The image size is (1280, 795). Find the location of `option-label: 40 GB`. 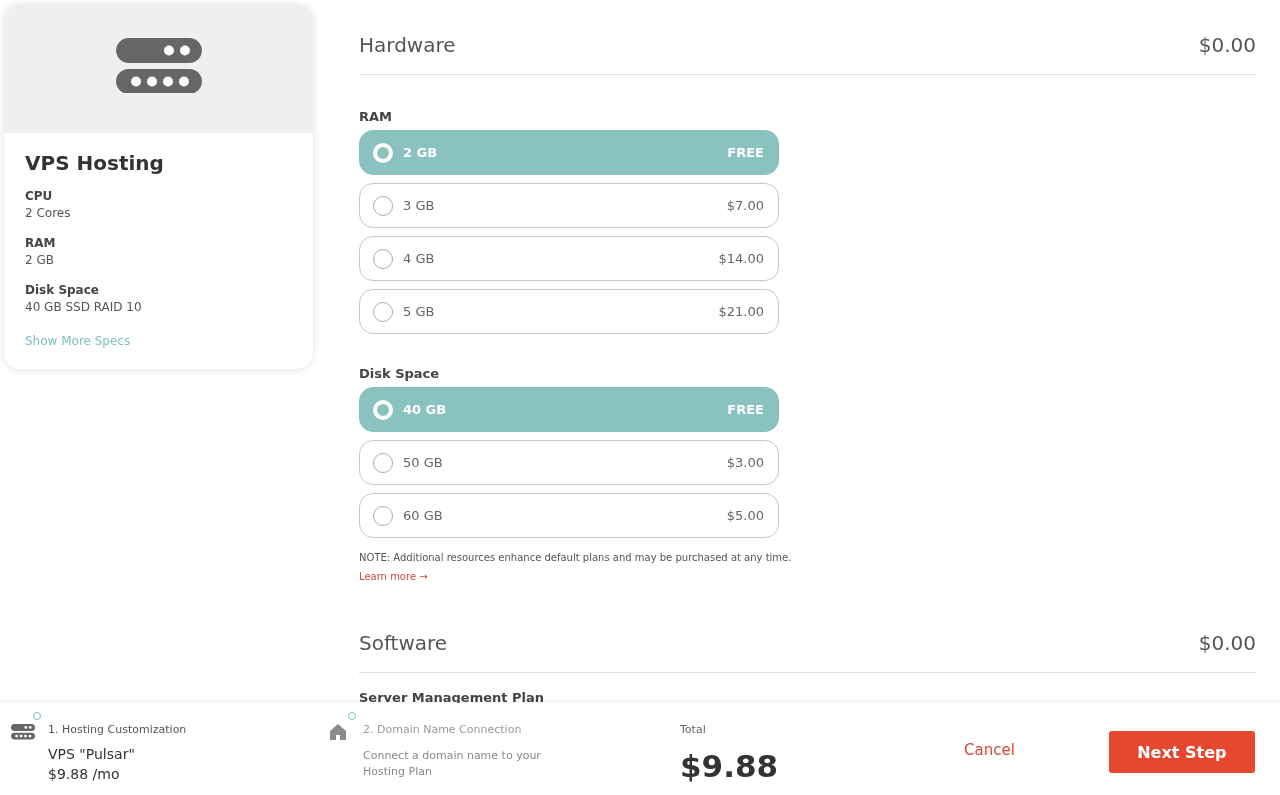

option-label: 40 GB is located at coordinates (425, 409).